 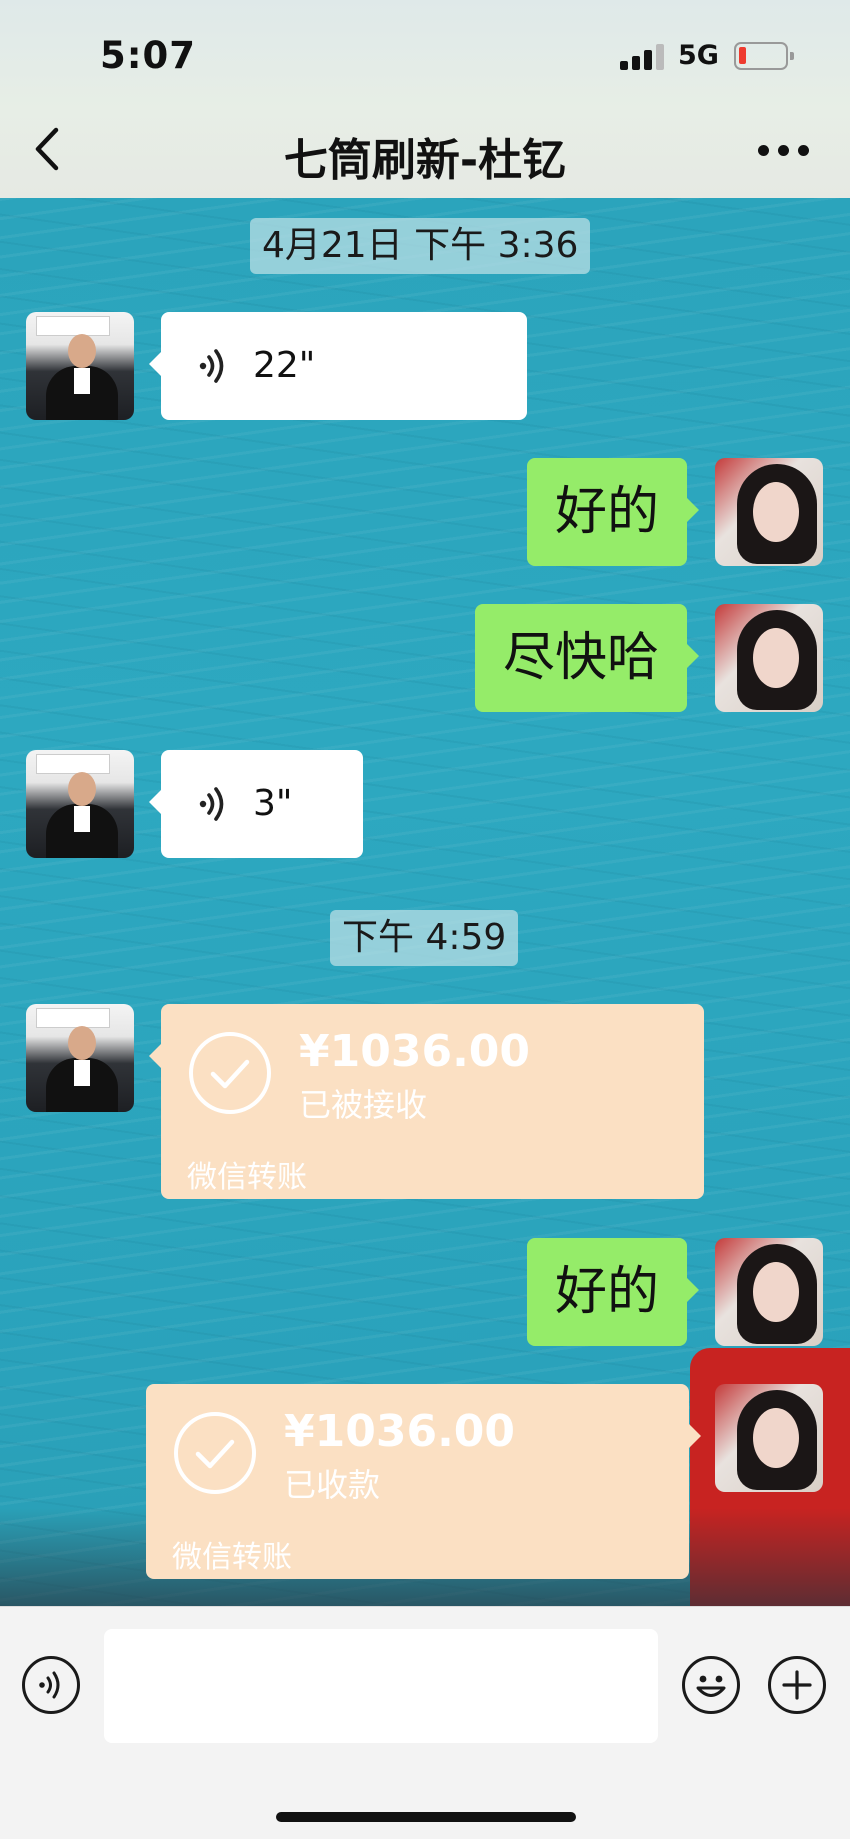 I want to click on voice-duration: 22", so click(x=284, y=365).